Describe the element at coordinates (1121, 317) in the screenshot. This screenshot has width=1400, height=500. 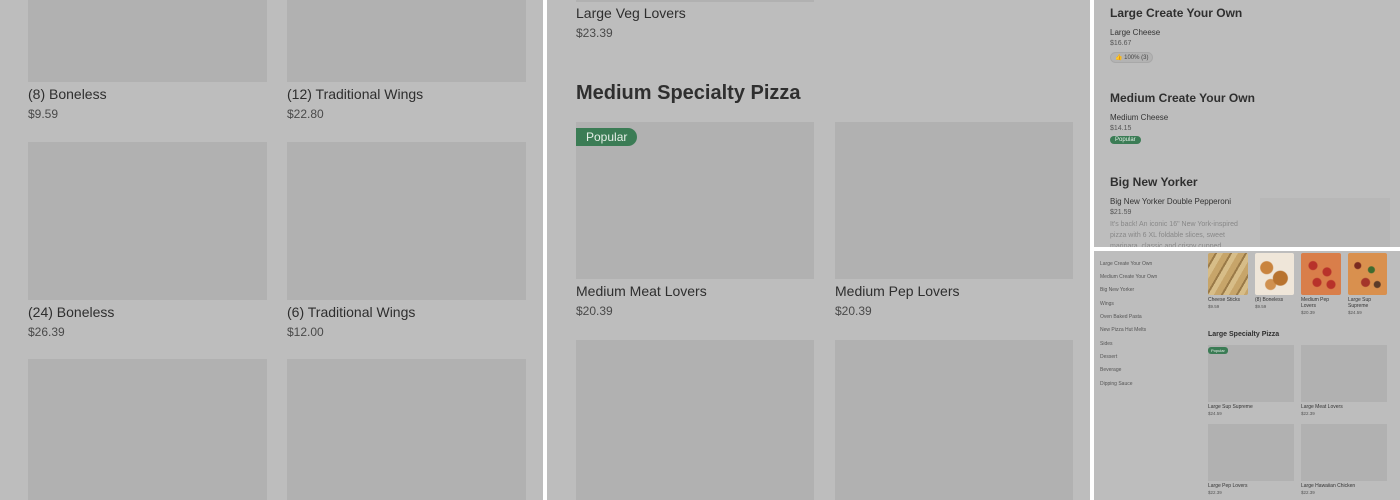
I see `nav-item: Oven Baked Pasta` at that location.